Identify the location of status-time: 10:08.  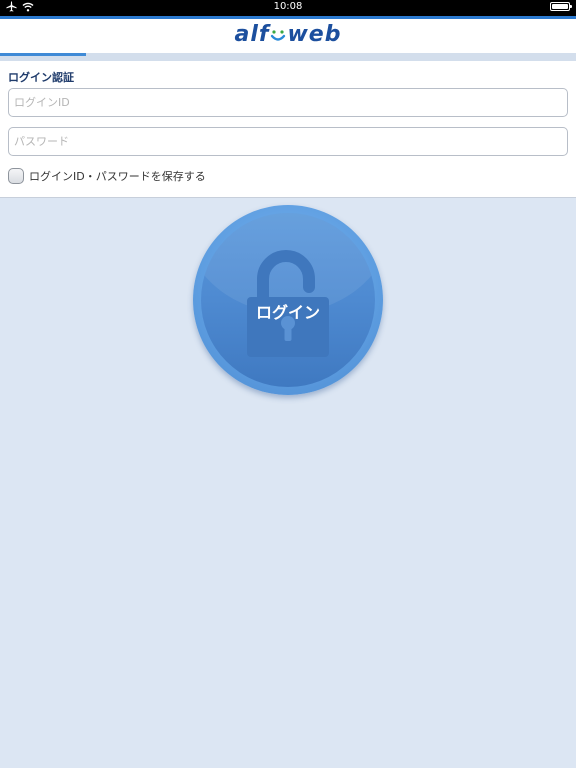
(288, 6).